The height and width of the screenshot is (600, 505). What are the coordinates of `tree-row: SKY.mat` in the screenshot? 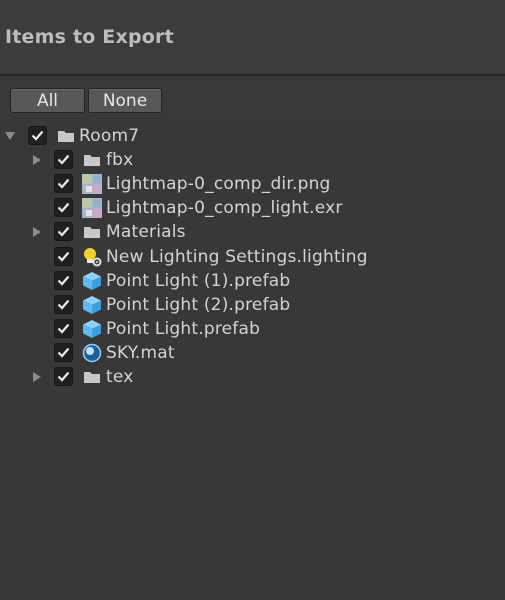 It's located at (252, 353).